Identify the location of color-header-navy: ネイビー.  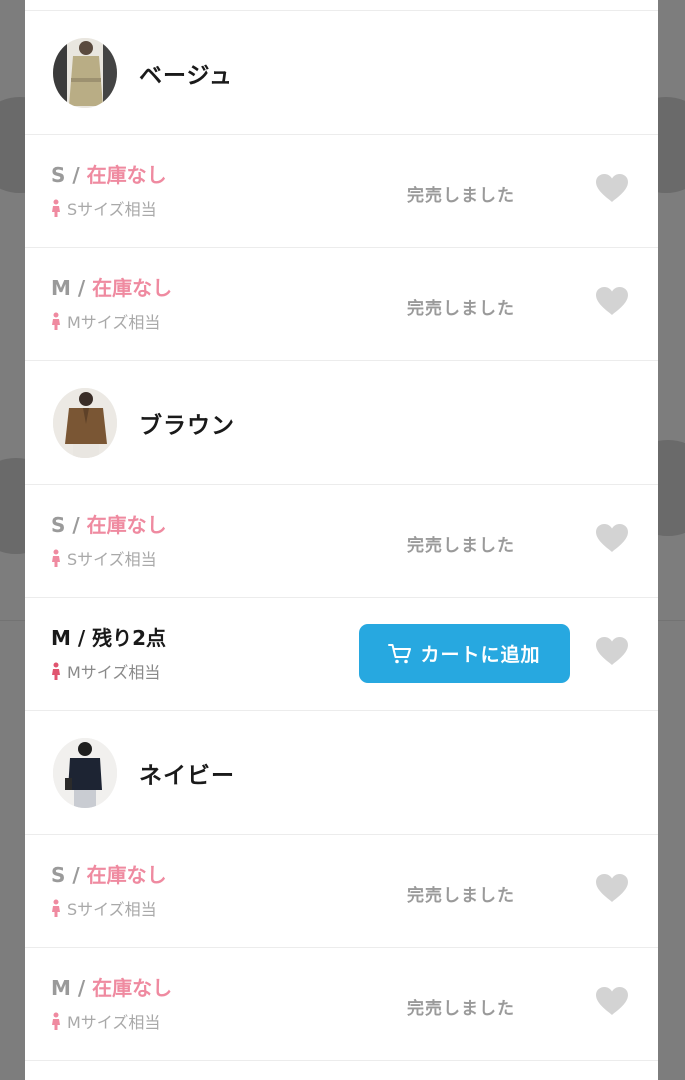
(341, 773).